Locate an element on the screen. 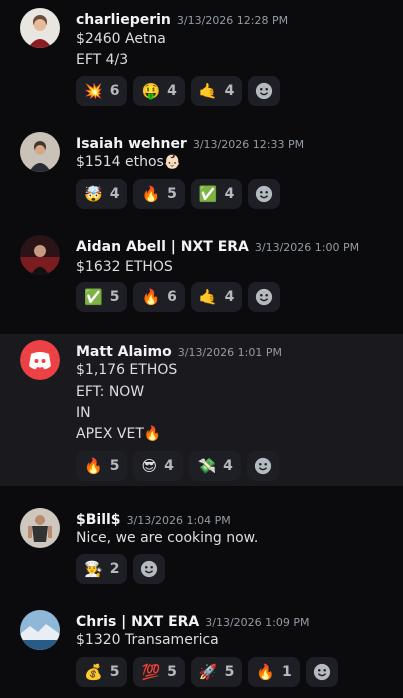  reaction-fire: 🔥 1 is located at coordinates (274, 672).